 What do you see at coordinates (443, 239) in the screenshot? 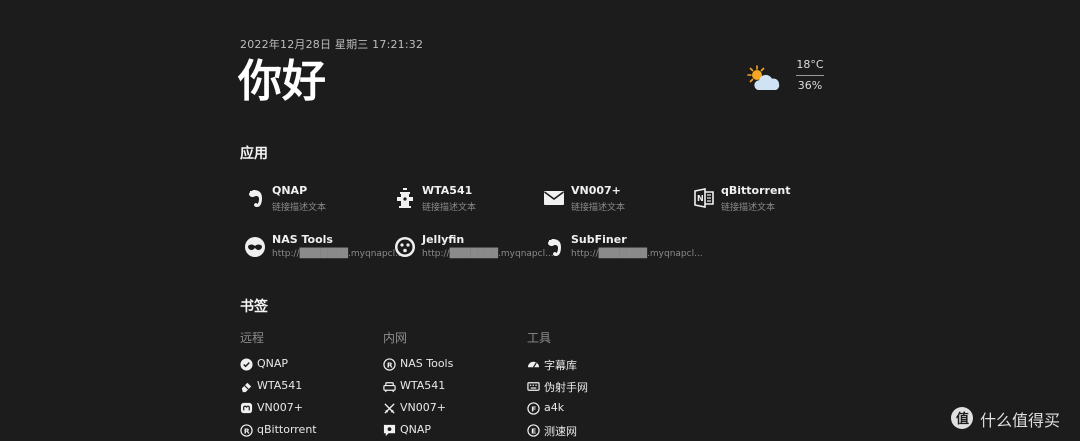
I see `app-name: Jellyfin` at bounding box center [443, 239].